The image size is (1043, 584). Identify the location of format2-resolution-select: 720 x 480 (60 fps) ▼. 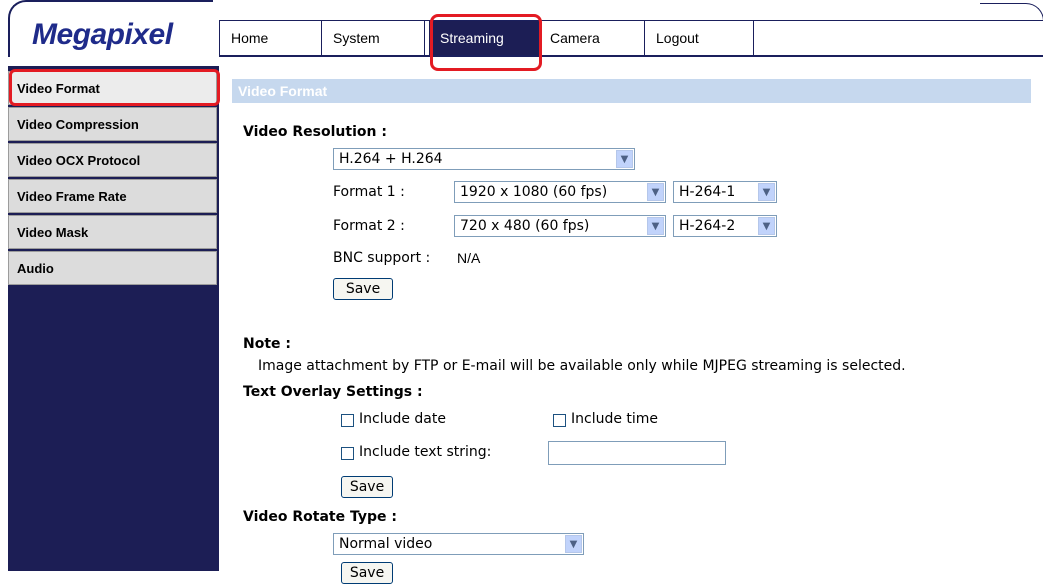
(560, 226).